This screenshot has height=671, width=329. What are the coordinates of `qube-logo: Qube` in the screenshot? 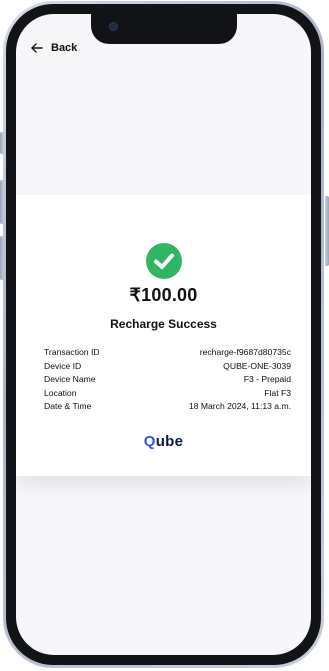 It's located at (163, 441).